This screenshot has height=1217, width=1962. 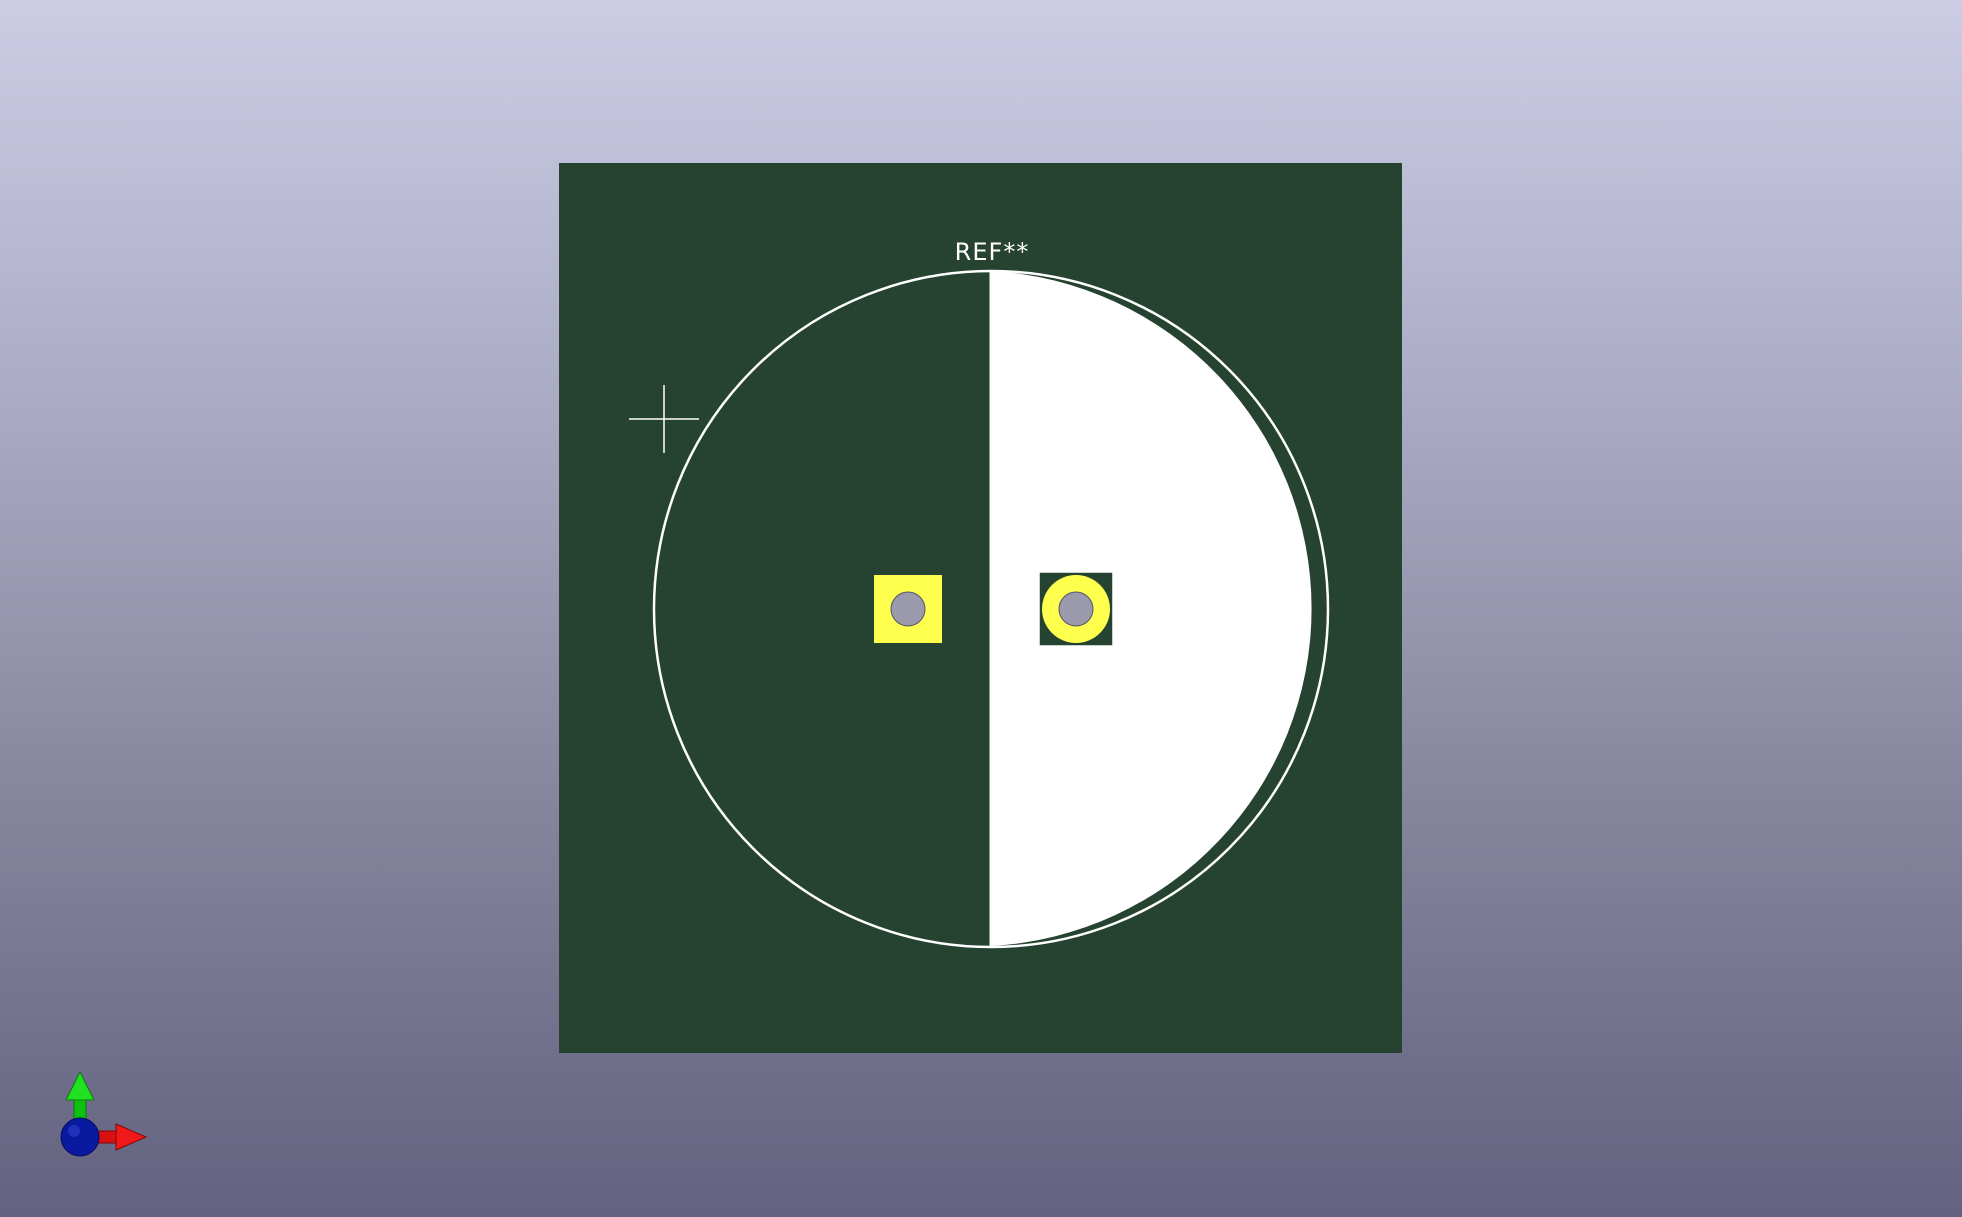 What do you see at coordinates (74, 1131) in the screenshot?
I see `z-axis-highlight` at bounding box center [74, 1131].